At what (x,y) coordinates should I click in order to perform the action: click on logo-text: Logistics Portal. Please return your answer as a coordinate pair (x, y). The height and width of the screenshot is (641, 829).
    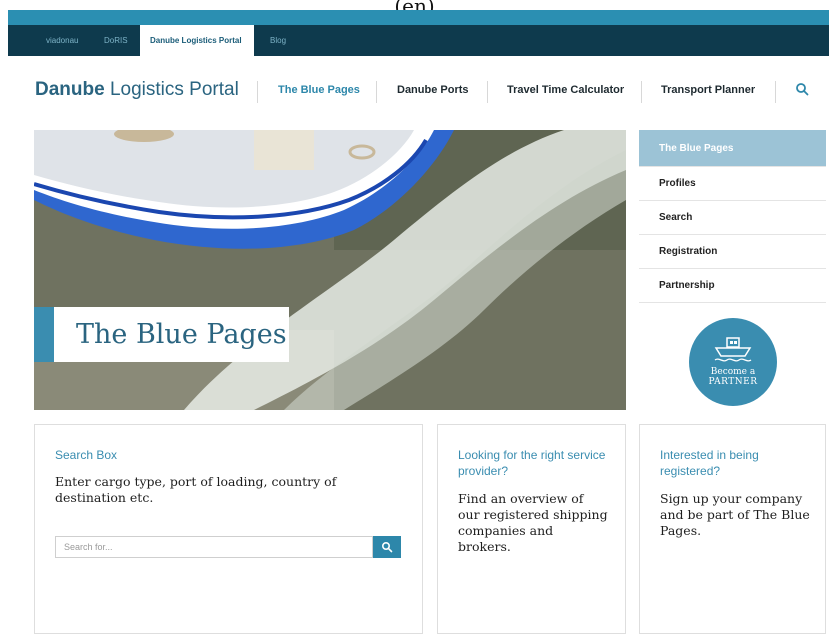
    Looking at the image, I should click on (171, 89).